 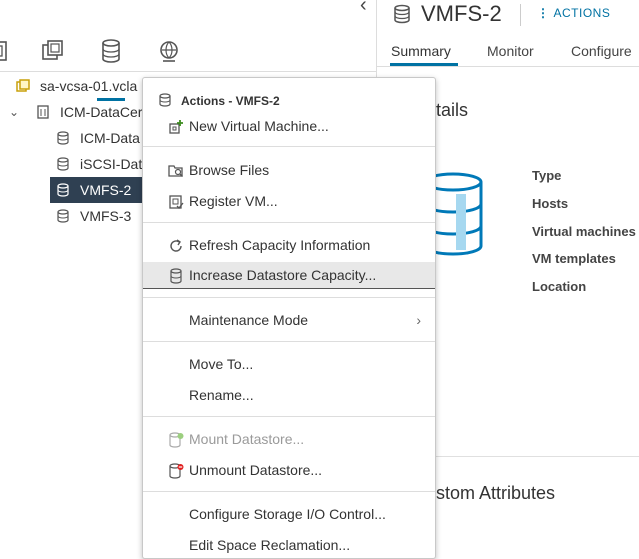 What do you see at coordinates (14, 112) in the screenshot?
I see `chevron-down-icon: ⌄` at bounding box center [14, 112].